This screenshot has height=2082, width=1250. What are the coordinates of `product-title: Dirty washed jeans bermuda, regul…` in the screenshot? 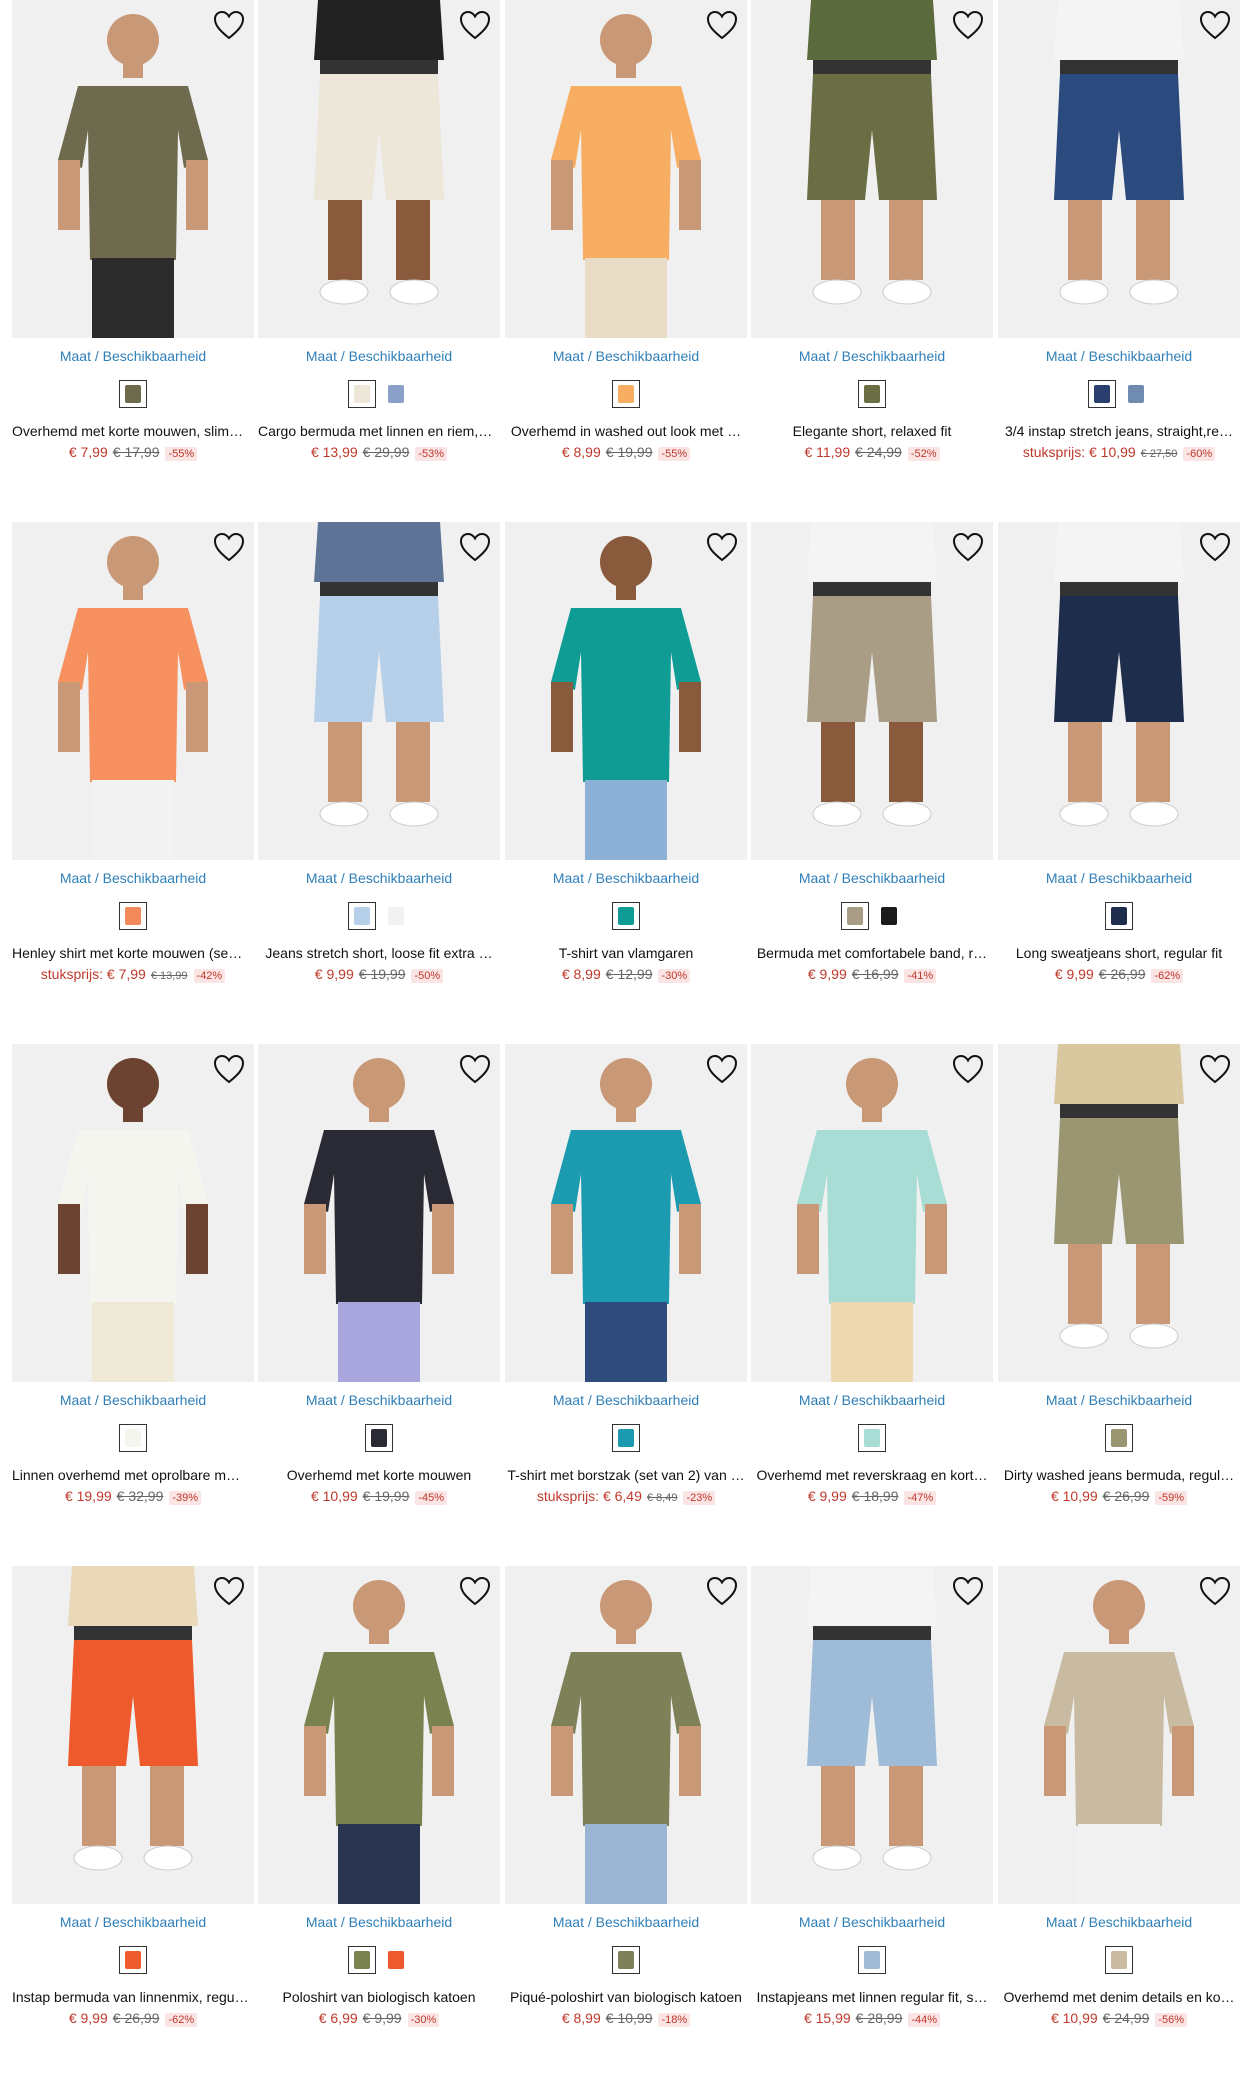 It's located at (1119, 1475).